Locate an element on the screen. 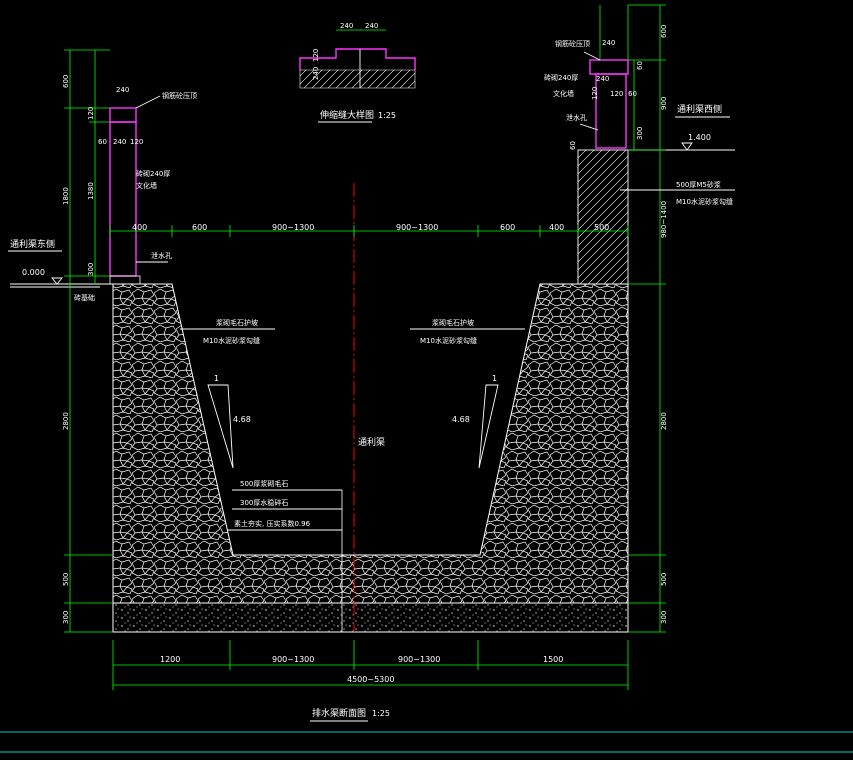  label-east-side: 通利渠东侧 is located at coordinates (32, 244).